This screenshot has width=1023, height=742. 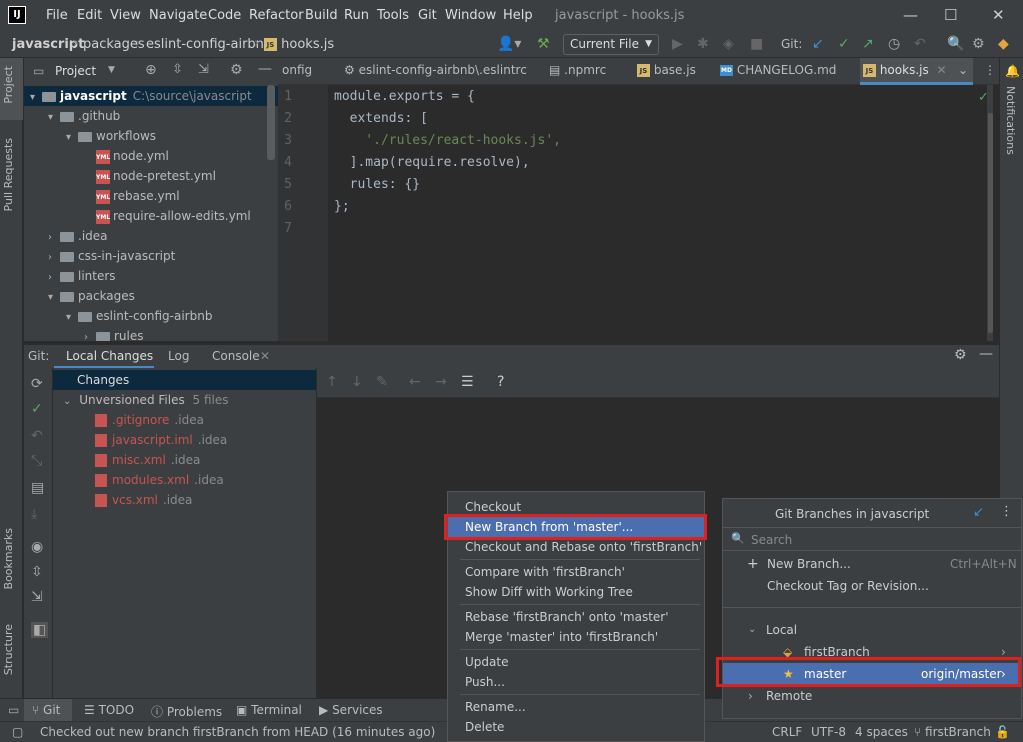 I want to click on run-icon: ▶, so click(x=677, y=44).